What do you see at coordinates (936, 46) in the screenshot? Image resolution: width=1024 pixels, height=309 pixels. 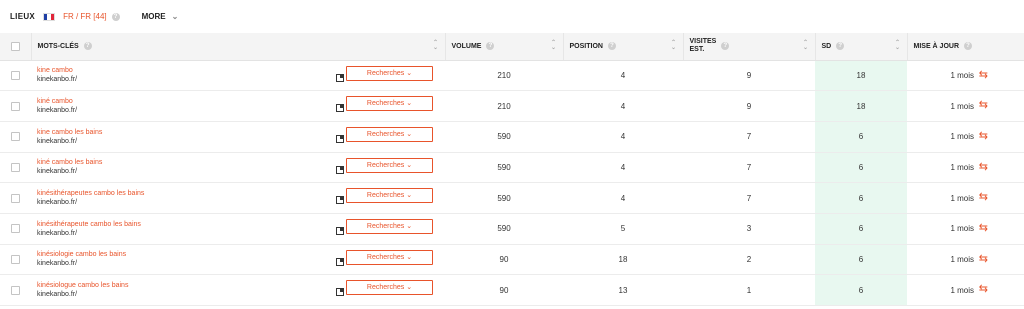 I see `column-update-label: MISE À JOUR` at bounding box center [936, 46].